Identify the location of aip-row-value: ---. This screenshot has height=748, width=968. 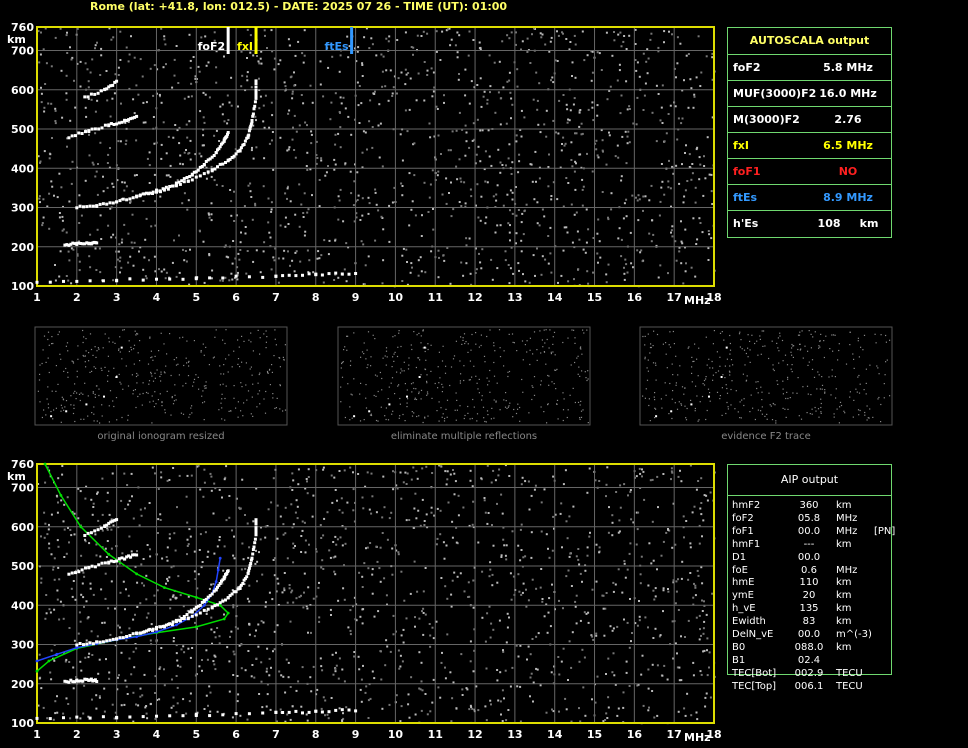
(809, 544).